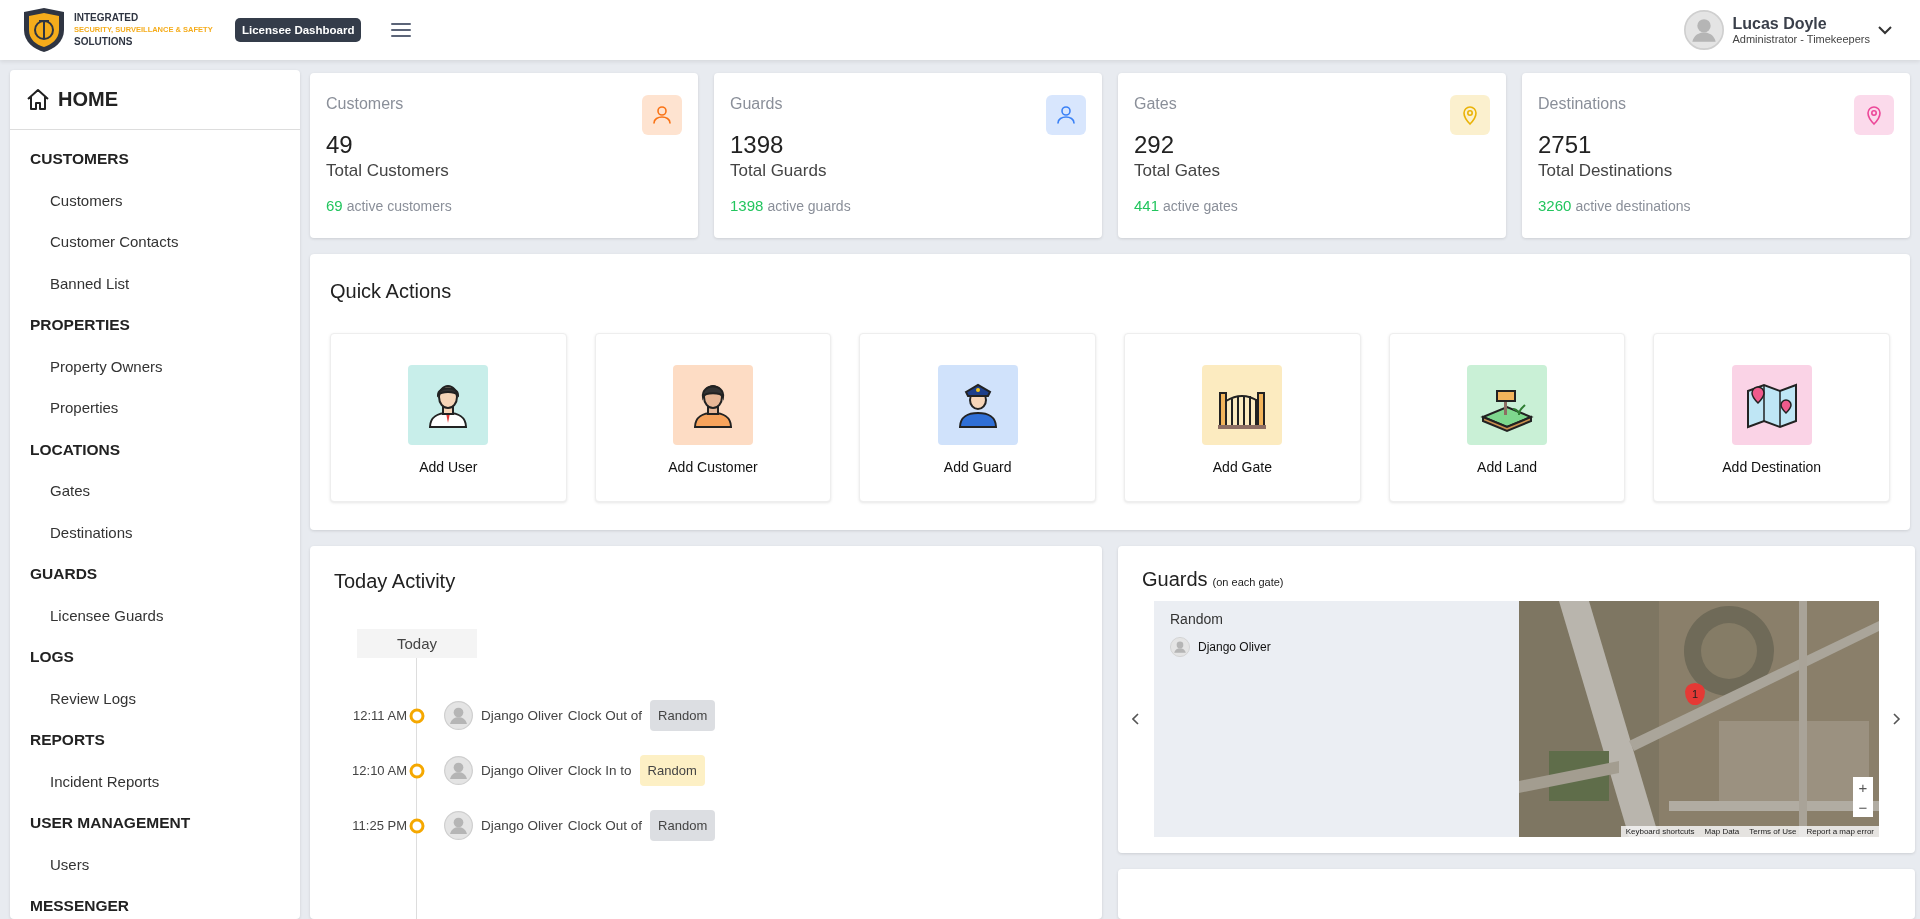 The width and height of the screenshot is (1920, 919). Describe the element at coordinates (38, 99) in the screenshot. I see `home-icon` at that location.